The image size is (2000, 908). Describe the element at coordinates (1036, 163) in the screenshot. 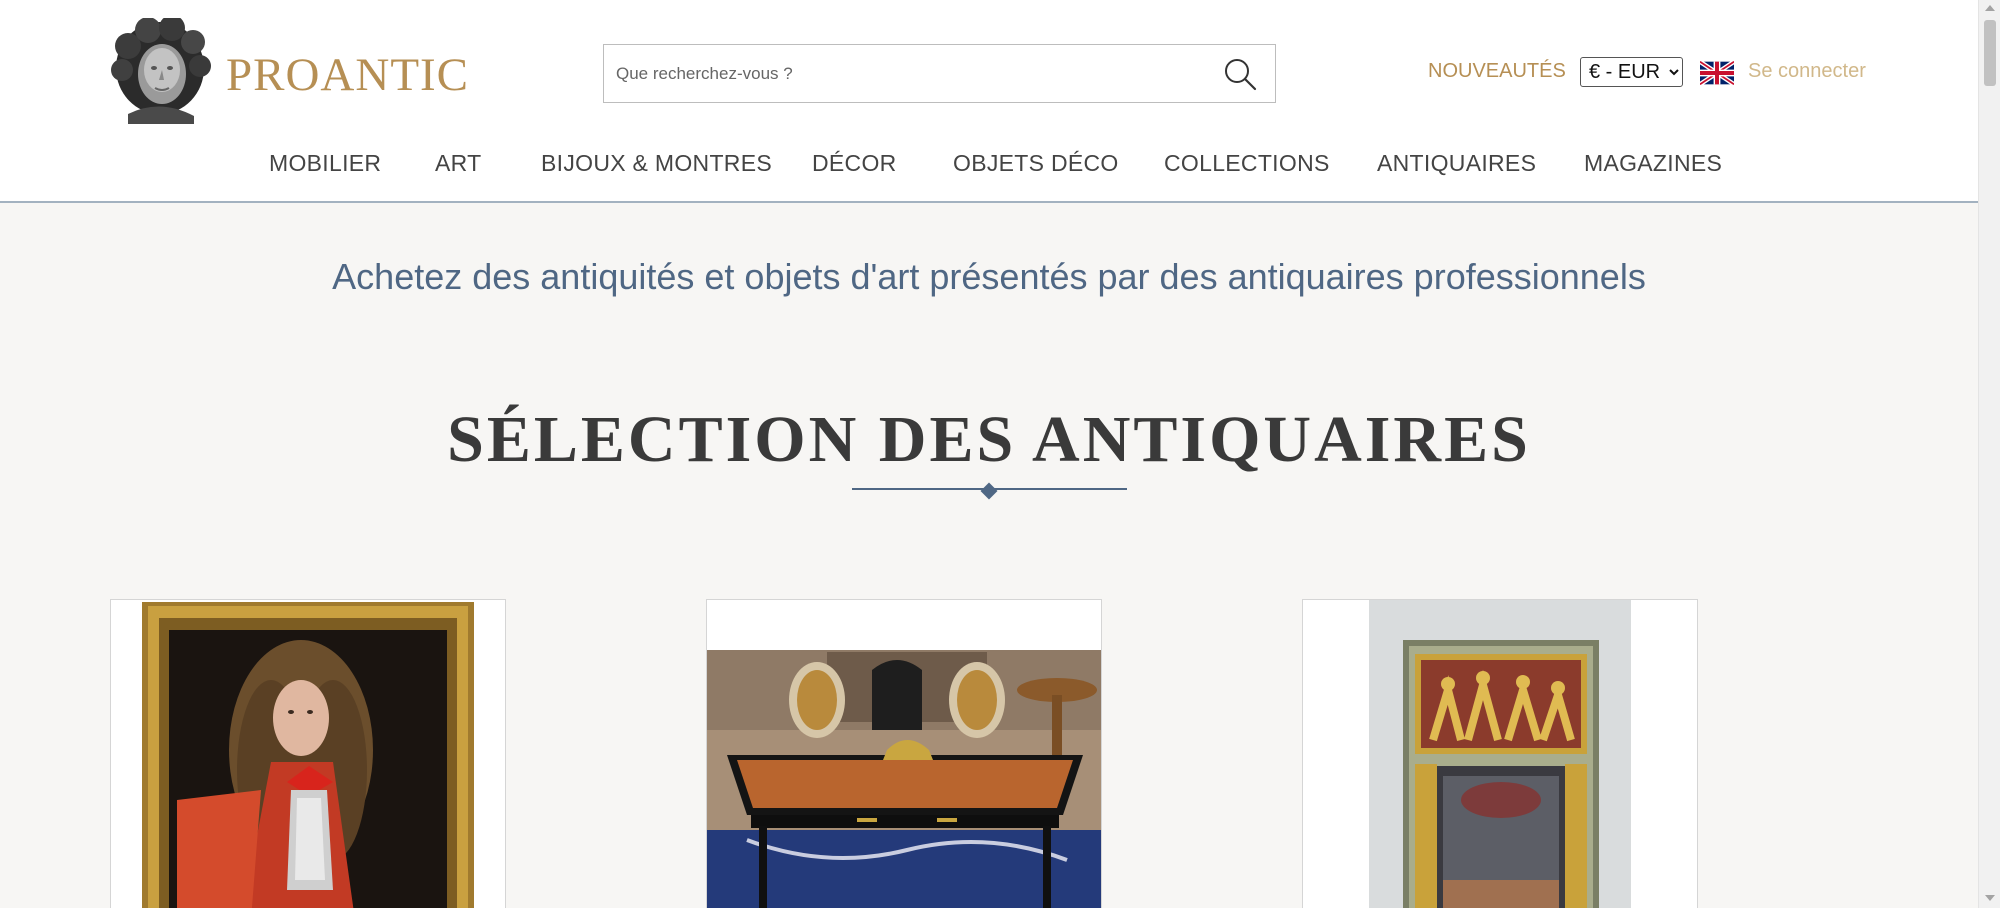

I see `nav-item-objets-deco: OBJETS DÉCO` at that location.